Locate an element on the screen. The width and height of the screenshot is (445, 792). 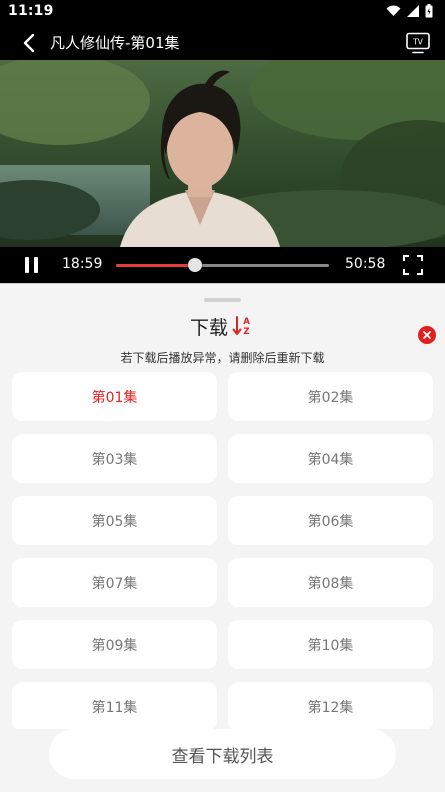
pause-bar-left is located at coordinates (27, 265).